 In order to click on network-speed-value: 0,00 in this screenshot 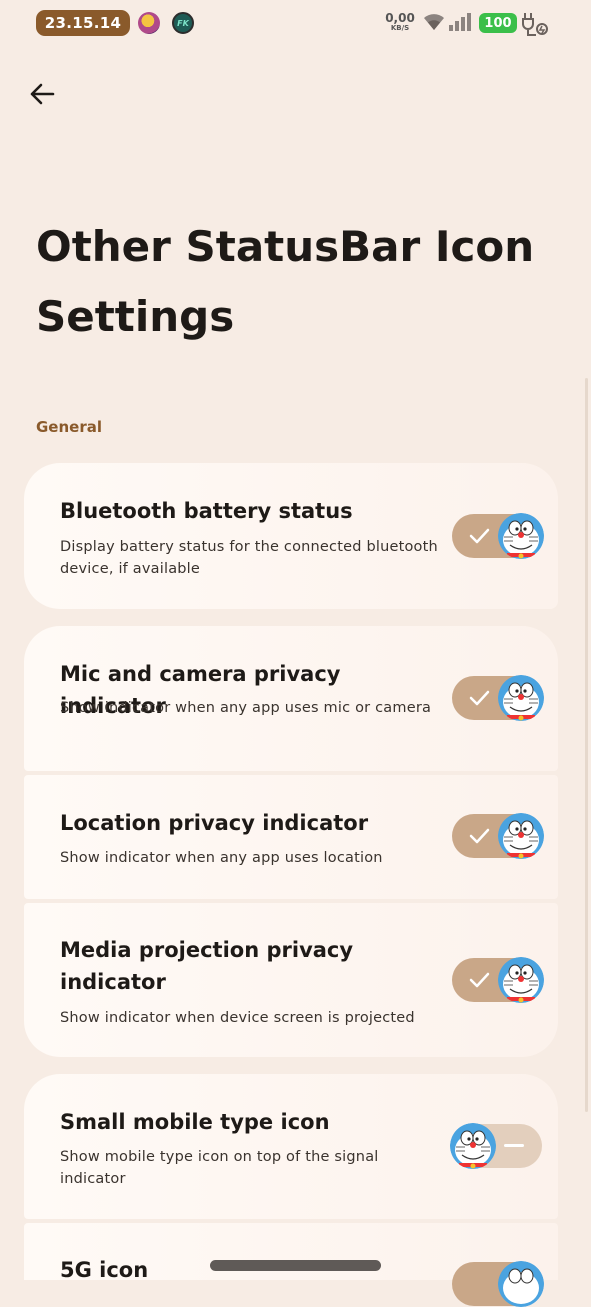, I will do `click(400, 18)`.